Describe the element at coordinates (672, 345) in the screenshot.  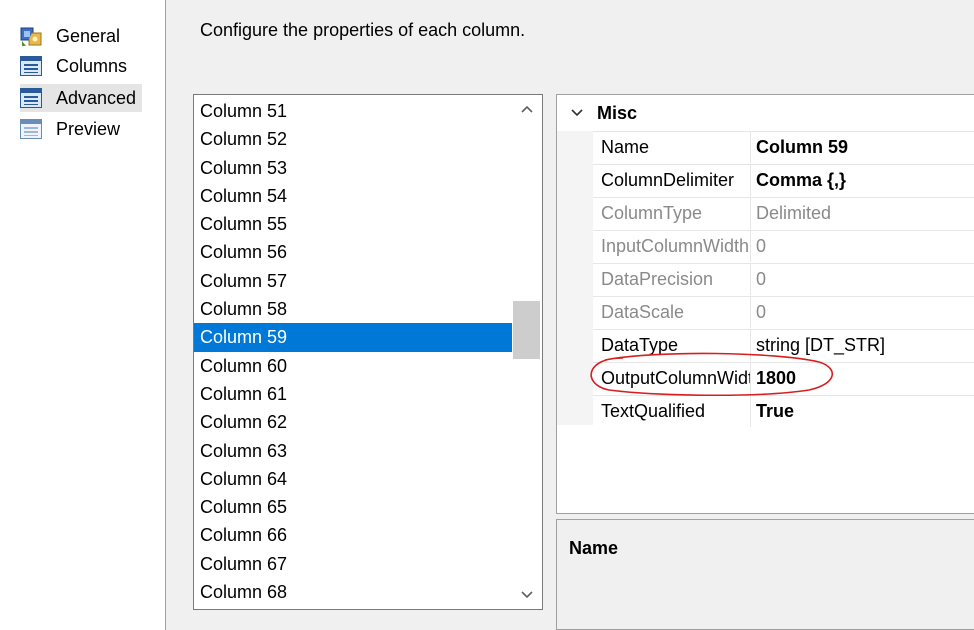
I see `property-name: DataType` at that location.